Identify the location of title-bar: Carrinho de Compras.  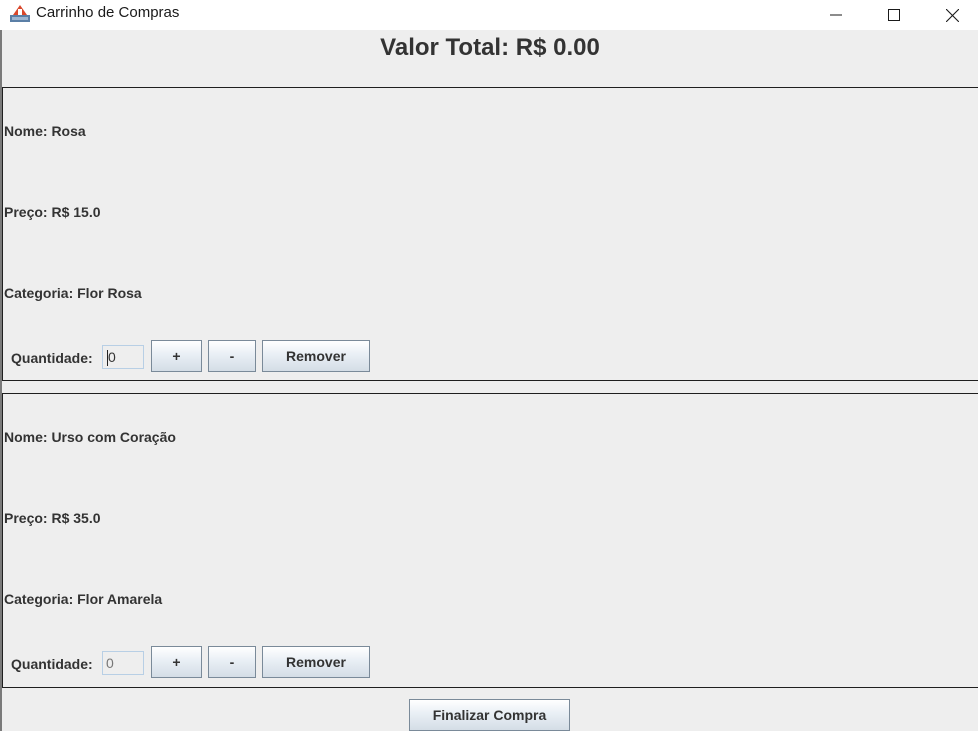
(489, 15).